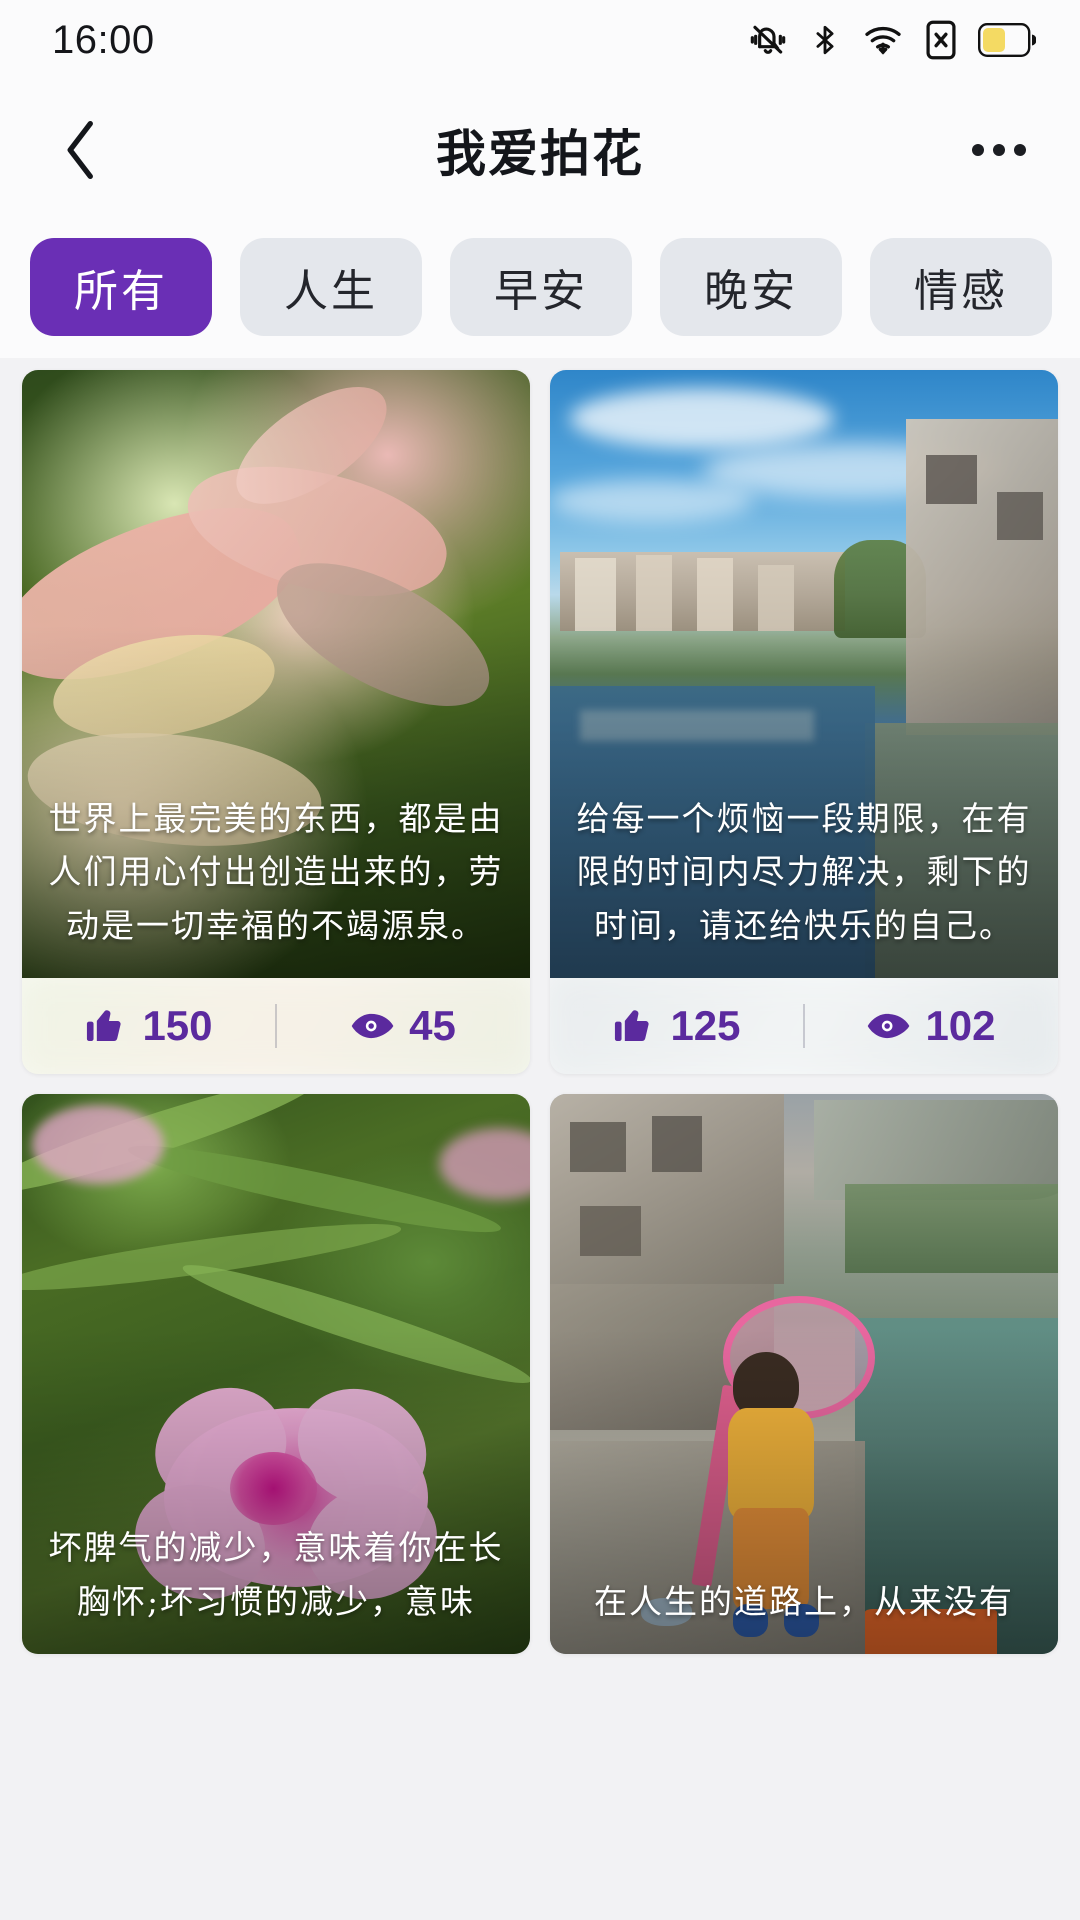 Image resolution: width=1080 pixels, height=1920 pixels. I want to click on card-item: 在人生的道路上，从来没有, so click(804, 1374).